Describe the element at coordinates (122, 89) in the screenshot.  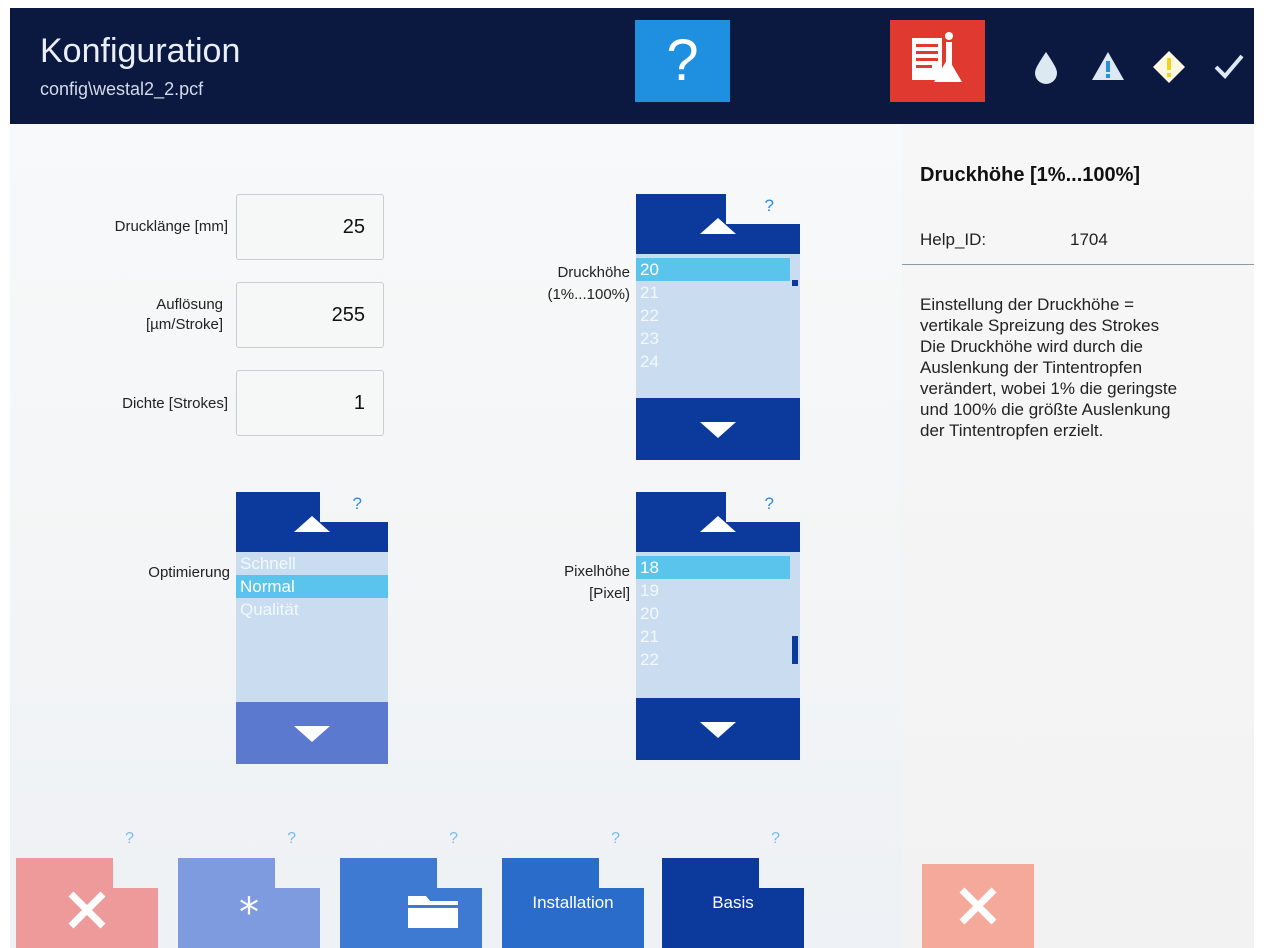
I see `config-file-path: config\westal2_2.pcf` at that location.